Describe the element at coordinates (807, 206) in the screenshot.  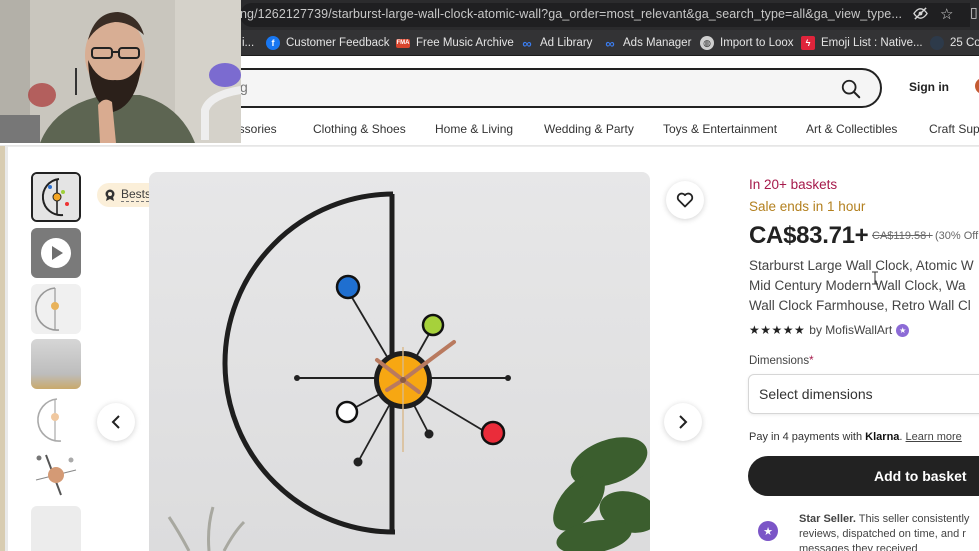
I see `sale-countdown: Sale ends in 1 hour` at that location.